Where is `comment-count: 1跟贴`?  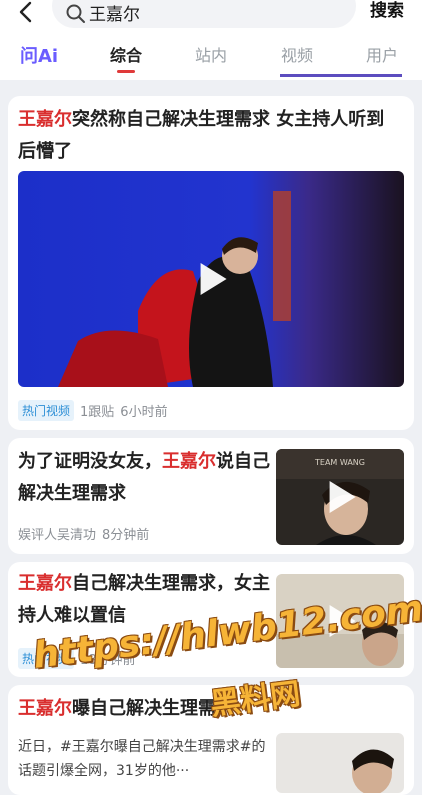 comment-count: 1跟贴 is located at coordinates (97, 412).